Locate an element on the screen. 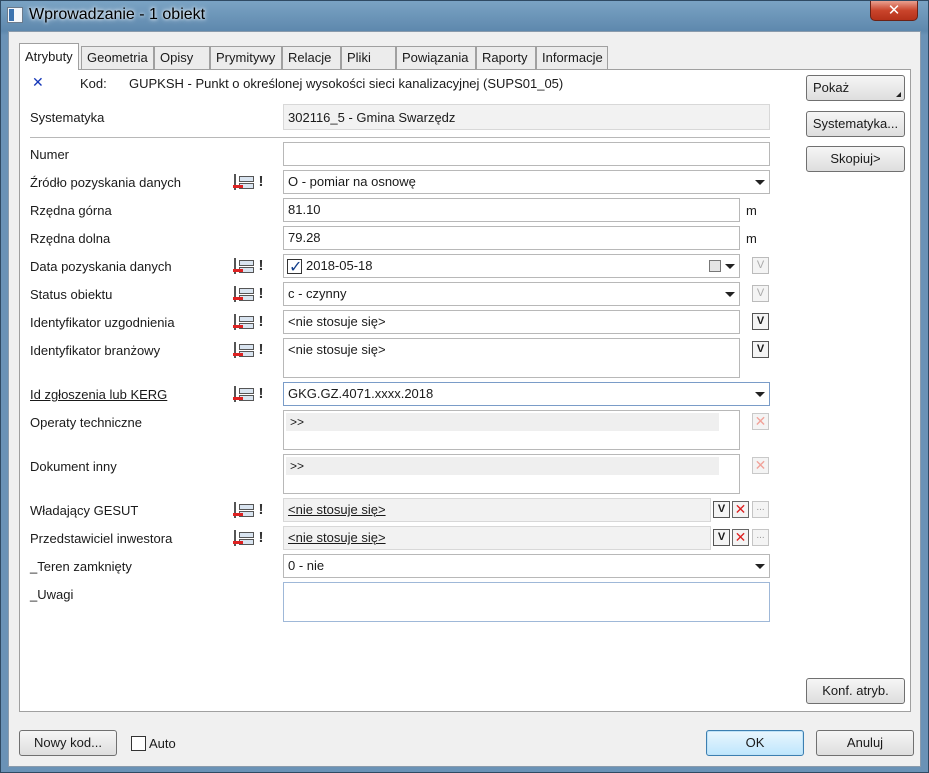  teren-value: 0 - nie is located at coordinates (306, 565).